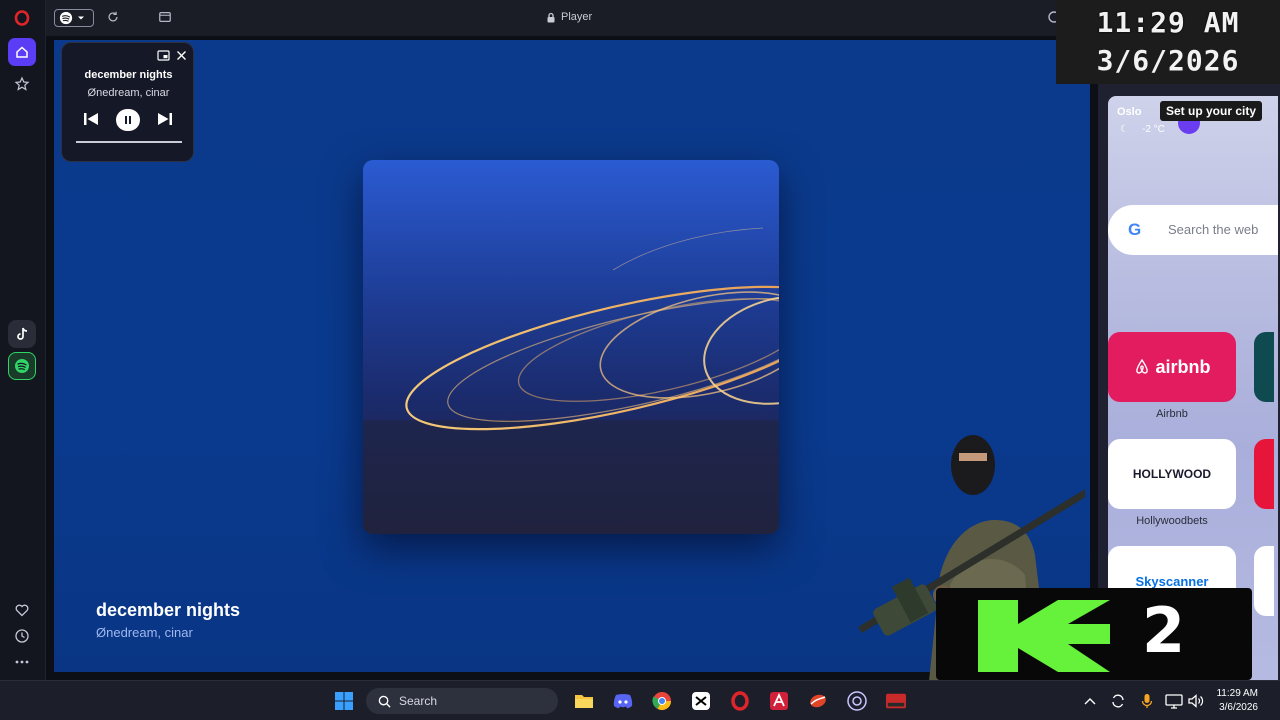 Image resolution: width=1280 pixels, height=720 pixels. What do you see at coordinates (896, 701) in the screenshot?
I see `voicemeeter-icon` at bounding box center [896, 701].